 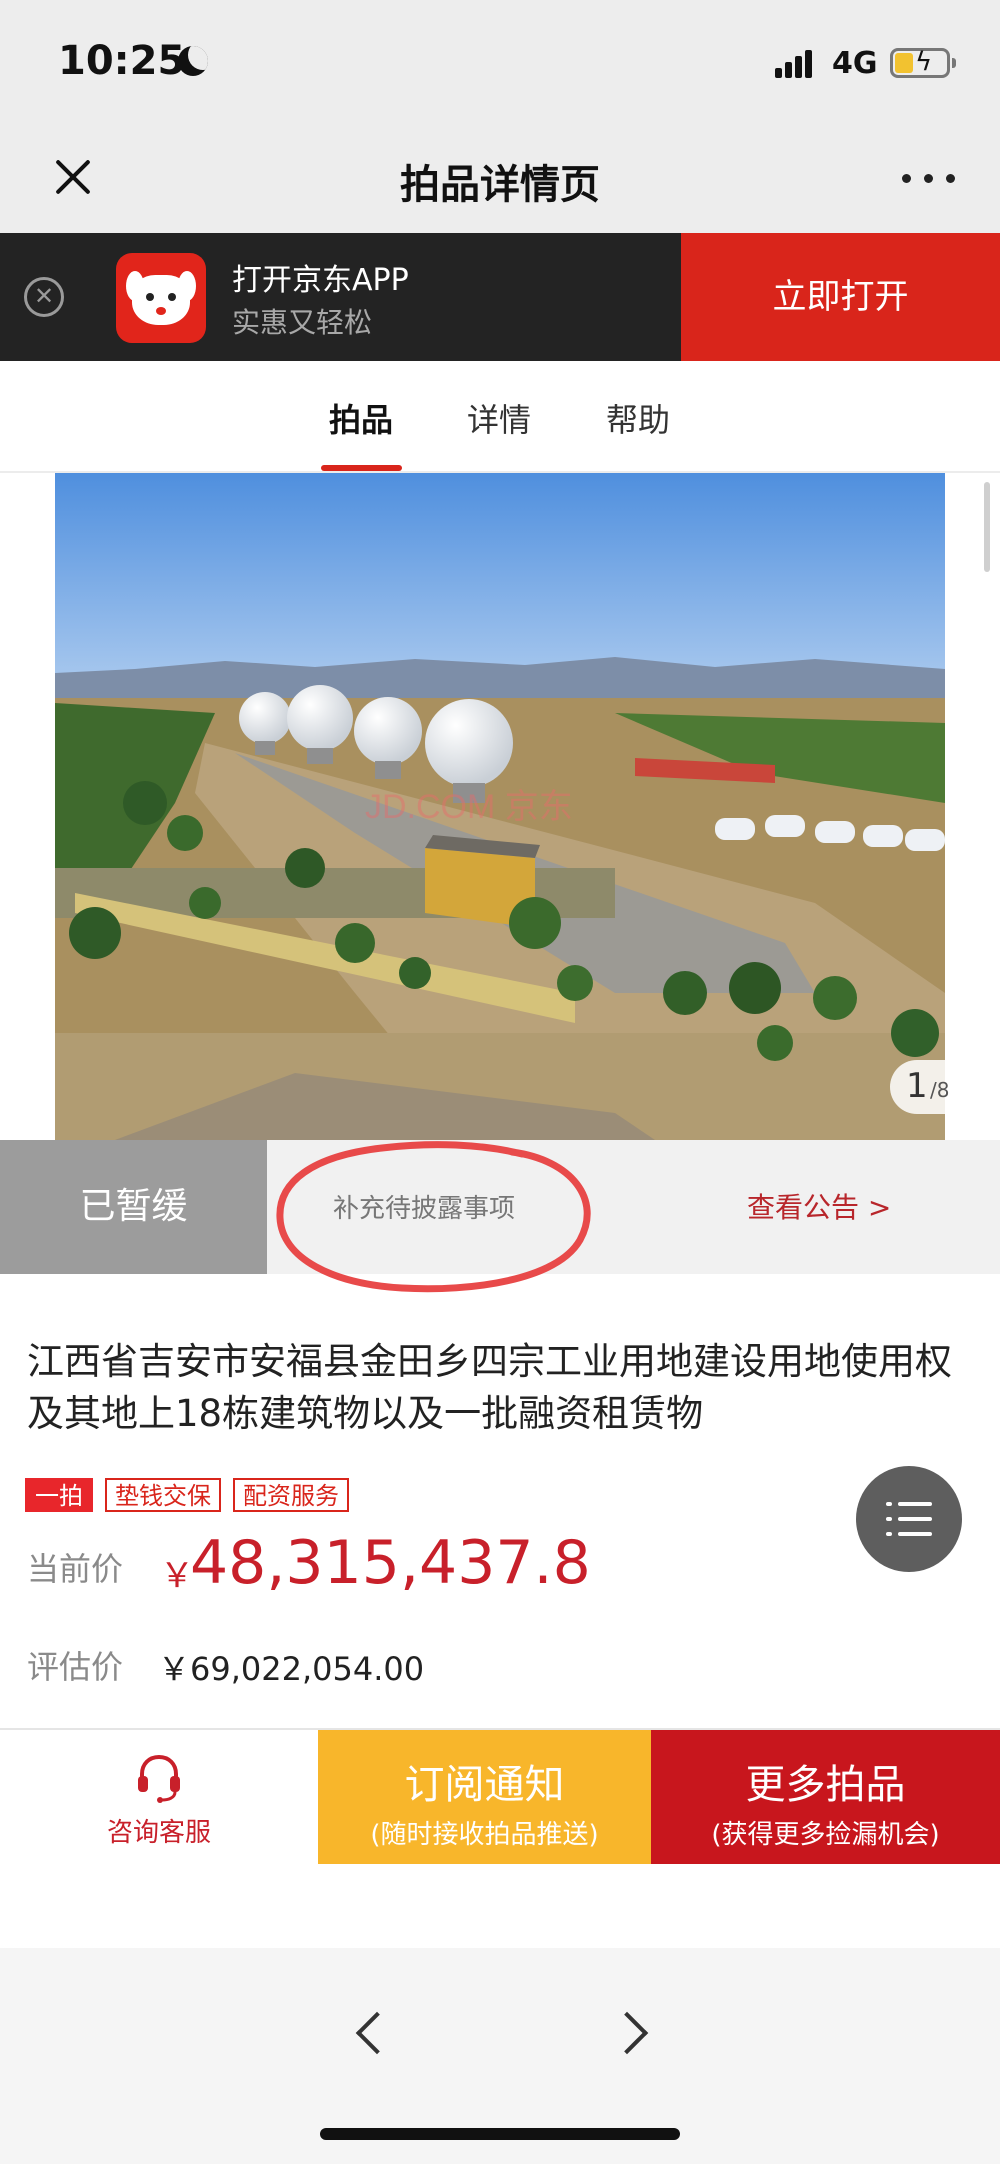 I want to click on customer-service-button: 咨询客服, so click(x=159, y=1798).